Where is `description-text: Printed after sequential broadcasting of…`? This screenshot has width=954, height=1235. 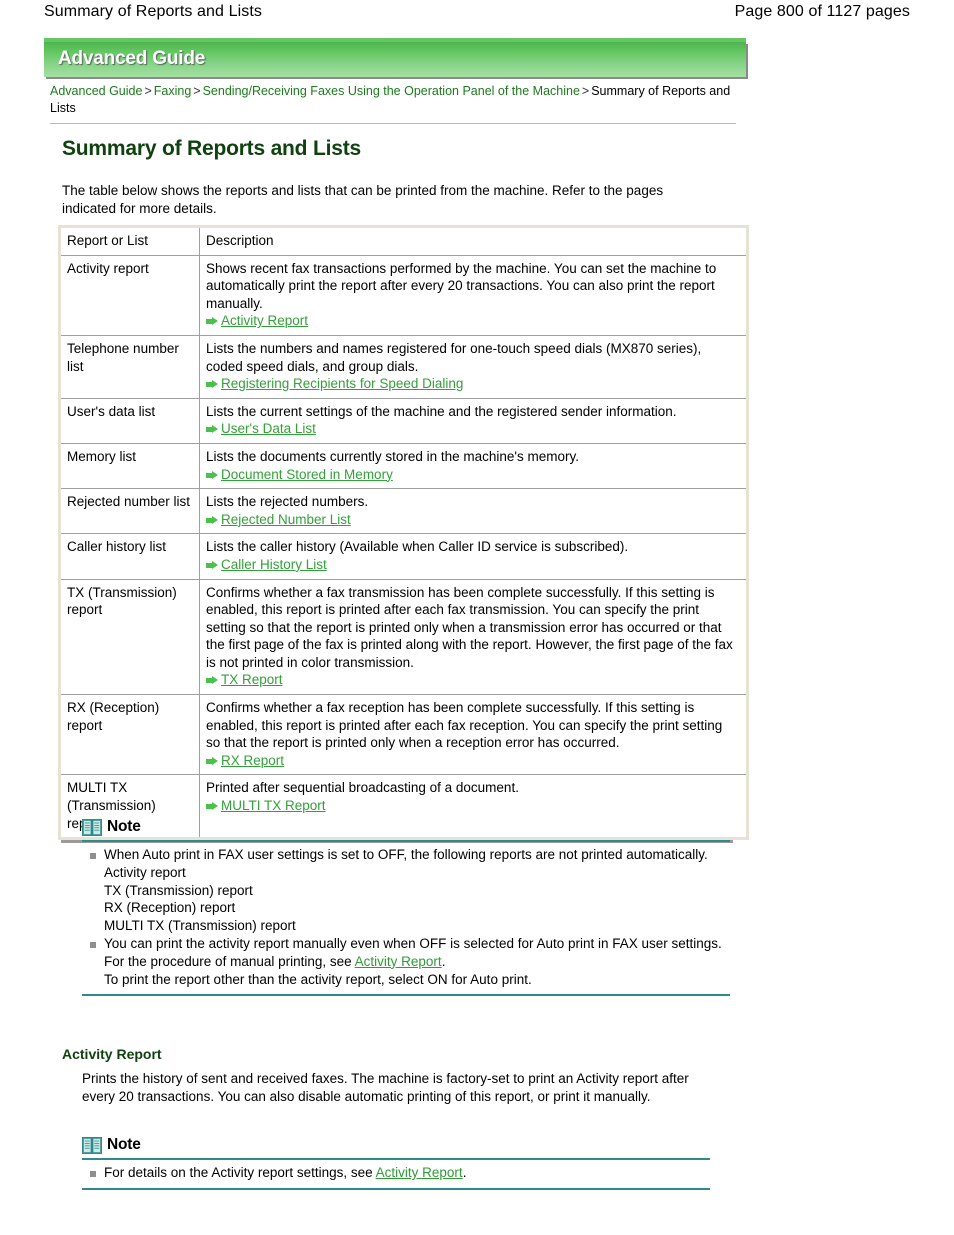
description-text: Printed after sequential broadcasting of… is located at coordinates (362, 788).